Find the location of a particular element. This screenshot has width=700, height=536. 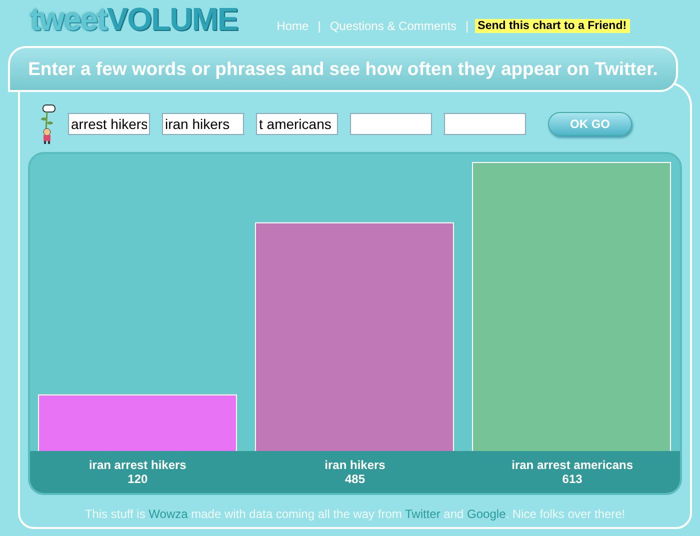

footer-link: Wowza is located at coordinates (168, 514).